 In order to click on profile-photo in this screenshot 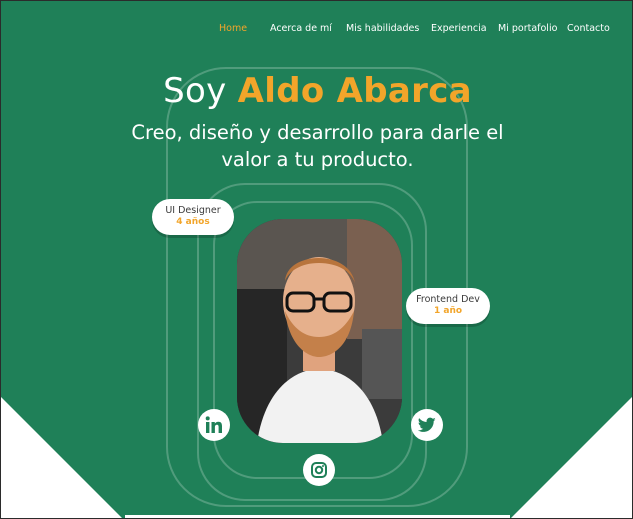, I will do `click(319, 331)`.